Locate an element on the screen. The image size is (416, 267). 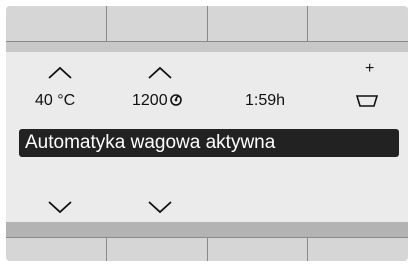
spin-speed-value: 1200 is located at coordinates (157, 101).